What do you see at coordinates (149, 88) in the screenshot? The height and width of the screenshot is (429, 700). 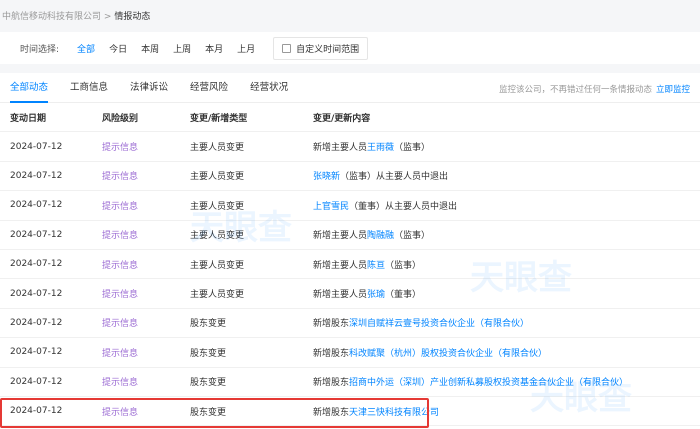 I see `tab-legal: 法律诉讼` at bounding box center [149, 88].